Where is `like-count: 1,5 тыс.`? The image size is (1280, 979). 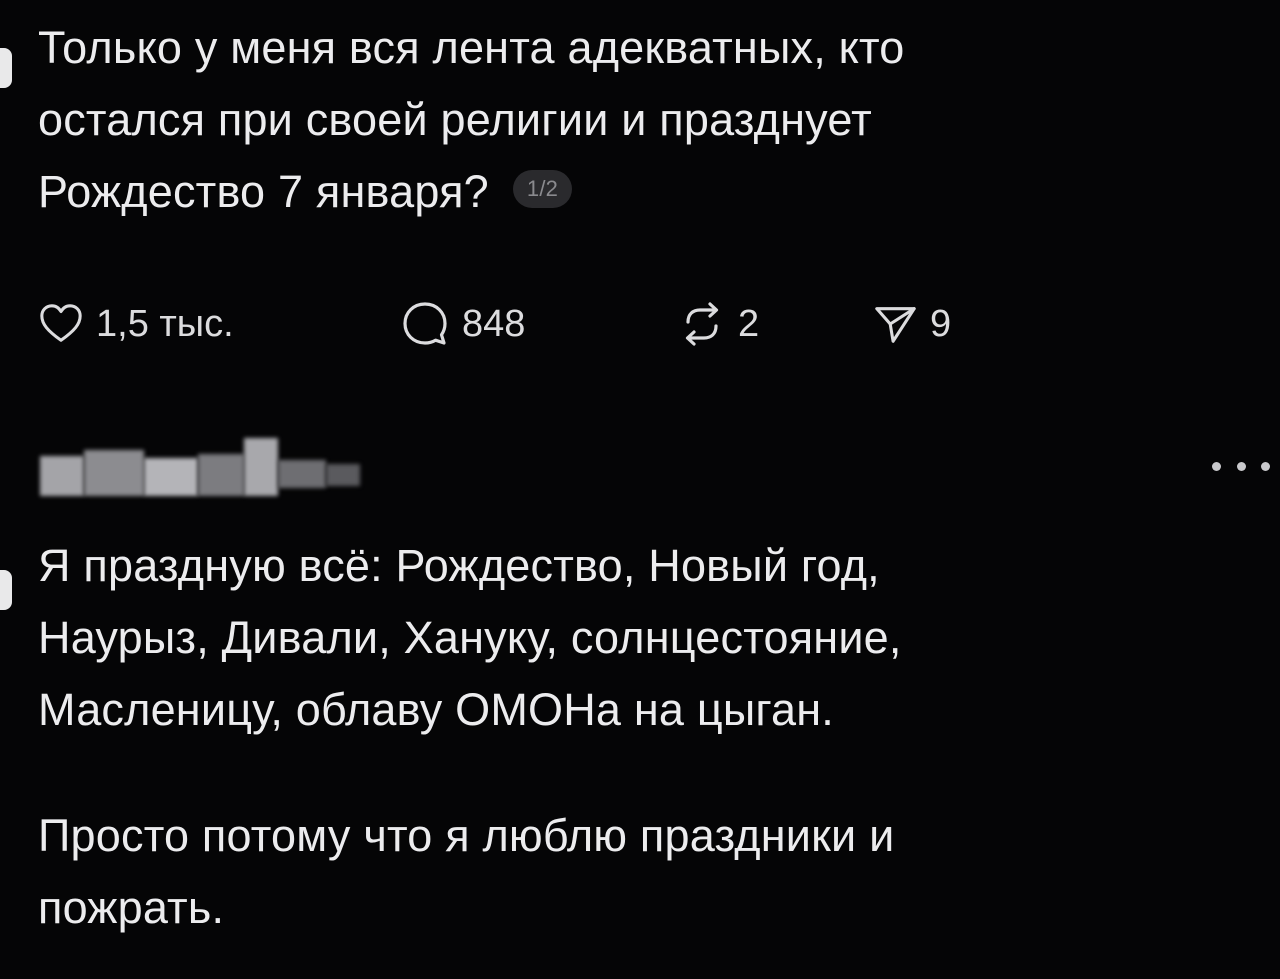 like-count: 1,5 тыс. is located at coordinates (165, 323).